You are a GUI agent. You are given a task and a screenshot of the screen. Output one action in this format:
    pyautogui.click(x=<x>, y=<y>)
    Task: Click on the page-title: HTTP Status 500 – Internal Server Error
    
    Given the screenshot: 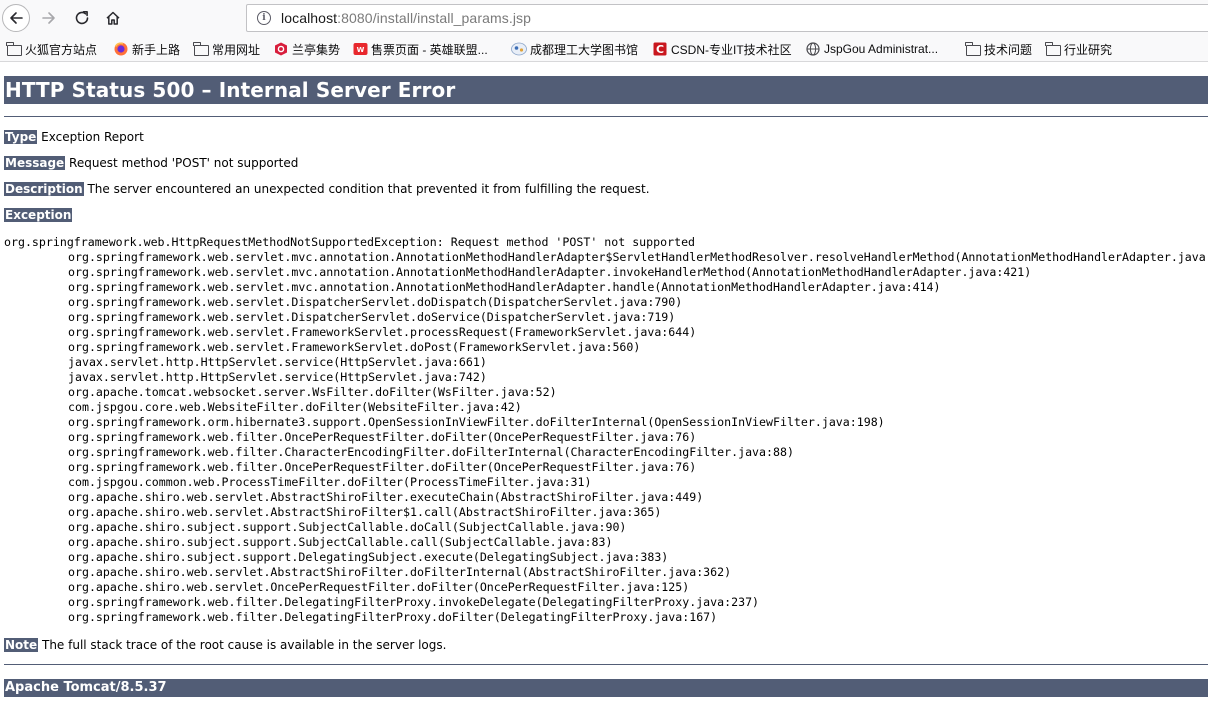 What is the action you would take?
    pyautogui.click(x=606, y=90)
    